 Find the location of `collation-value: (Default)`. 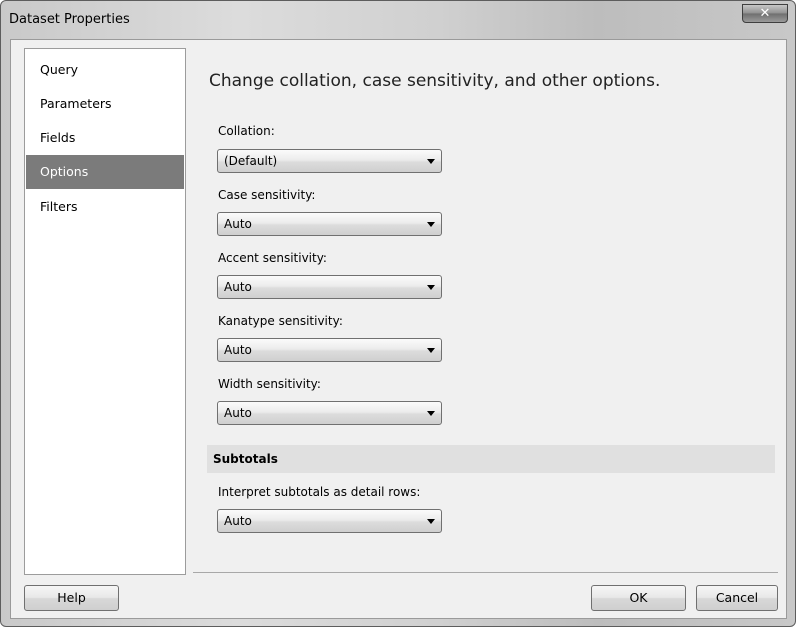

collation-value: (Default) is located at coordinates (251, 161).